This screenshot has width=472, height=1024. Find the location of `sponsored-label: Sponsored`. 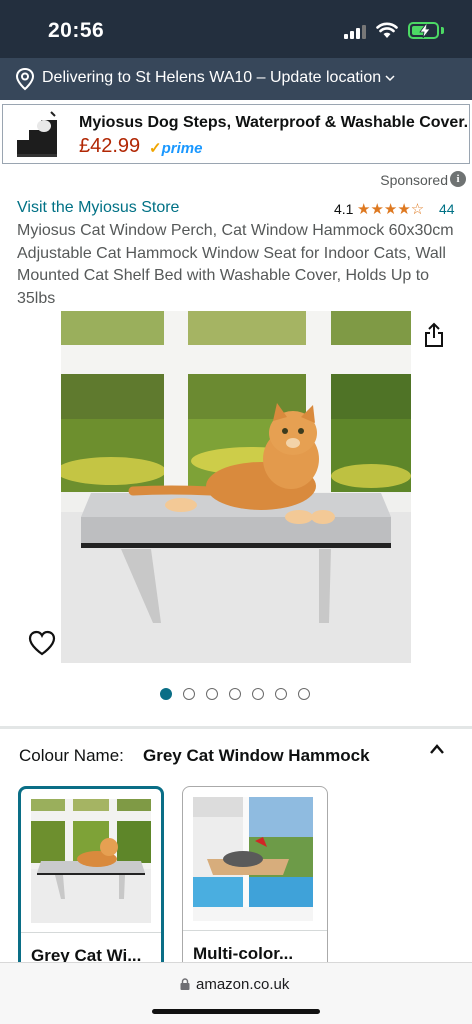

sponsored-label: Sponsored is located at coordinates (414, 180).